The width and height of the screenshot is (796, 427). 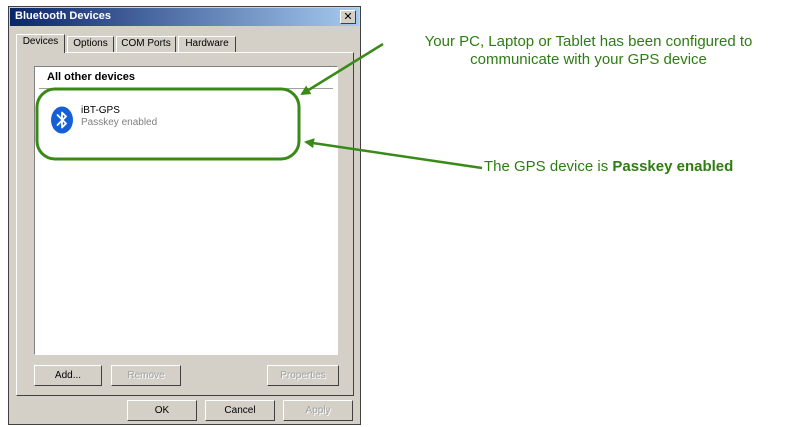 I want to click on passkey-annotation: The GPS device is Passkey enabled, so click(x=608, y=167).